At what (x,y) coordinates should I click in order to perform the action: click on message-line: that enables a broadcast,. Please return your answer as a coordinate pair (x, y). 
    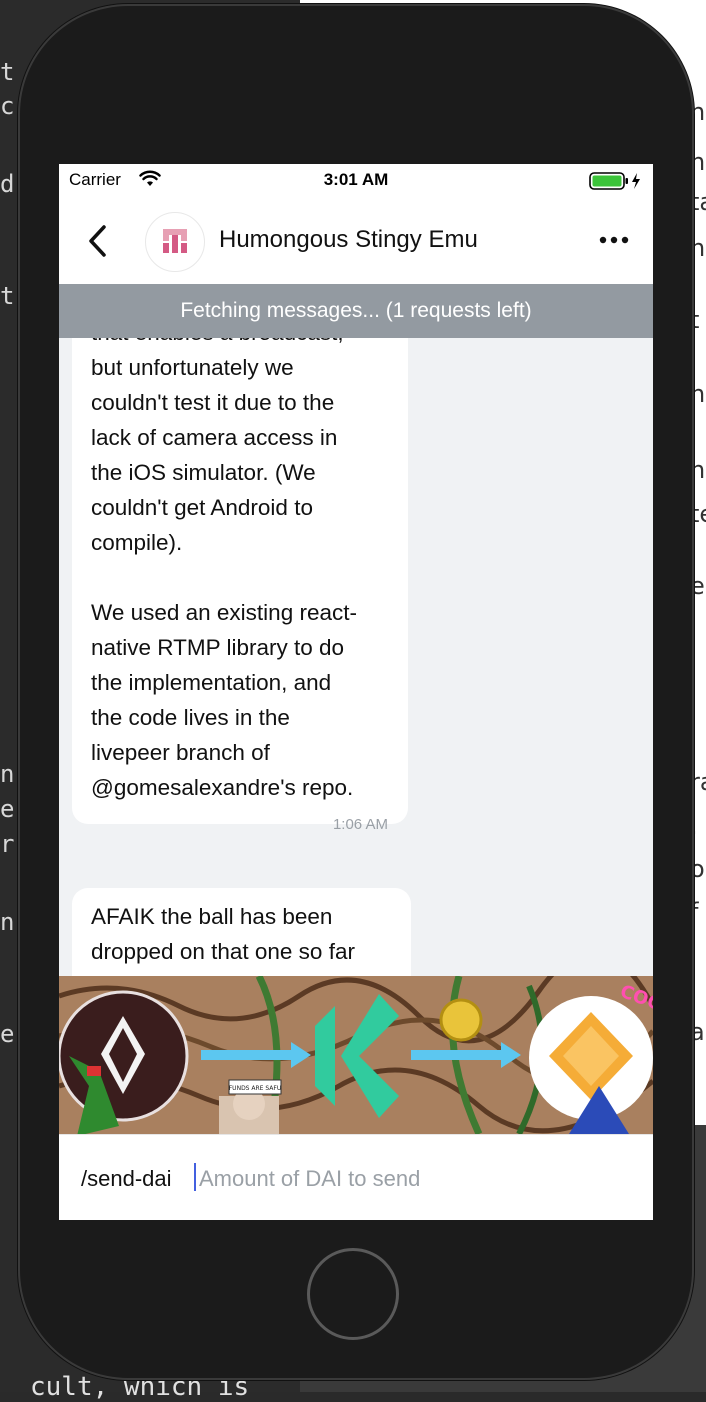
    Looking at the image, I should click on (217, 342).